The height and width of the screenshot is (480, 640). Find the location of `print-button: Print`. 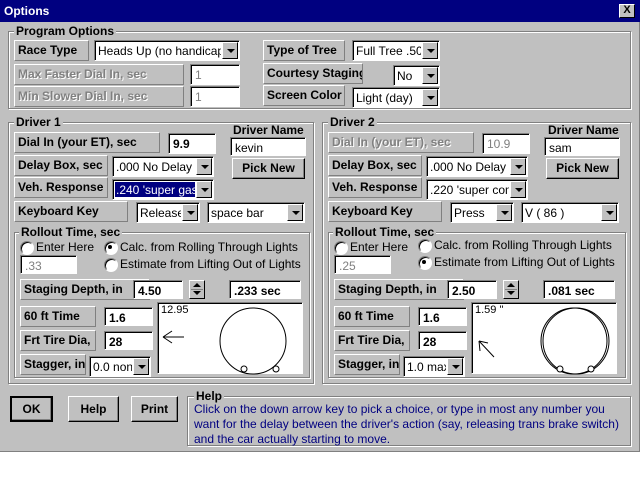

print-button: Print is located at coordinates (154, 409).